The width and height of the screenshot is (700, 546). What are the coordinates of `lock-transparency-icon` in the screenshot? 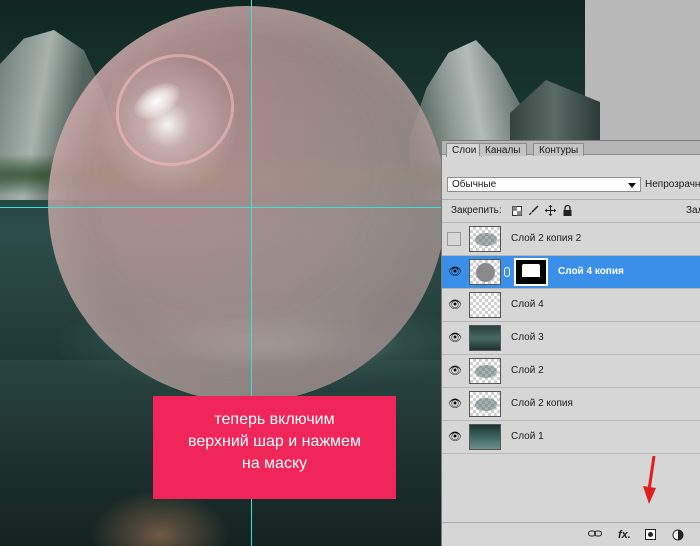 It's located at (516, 210).